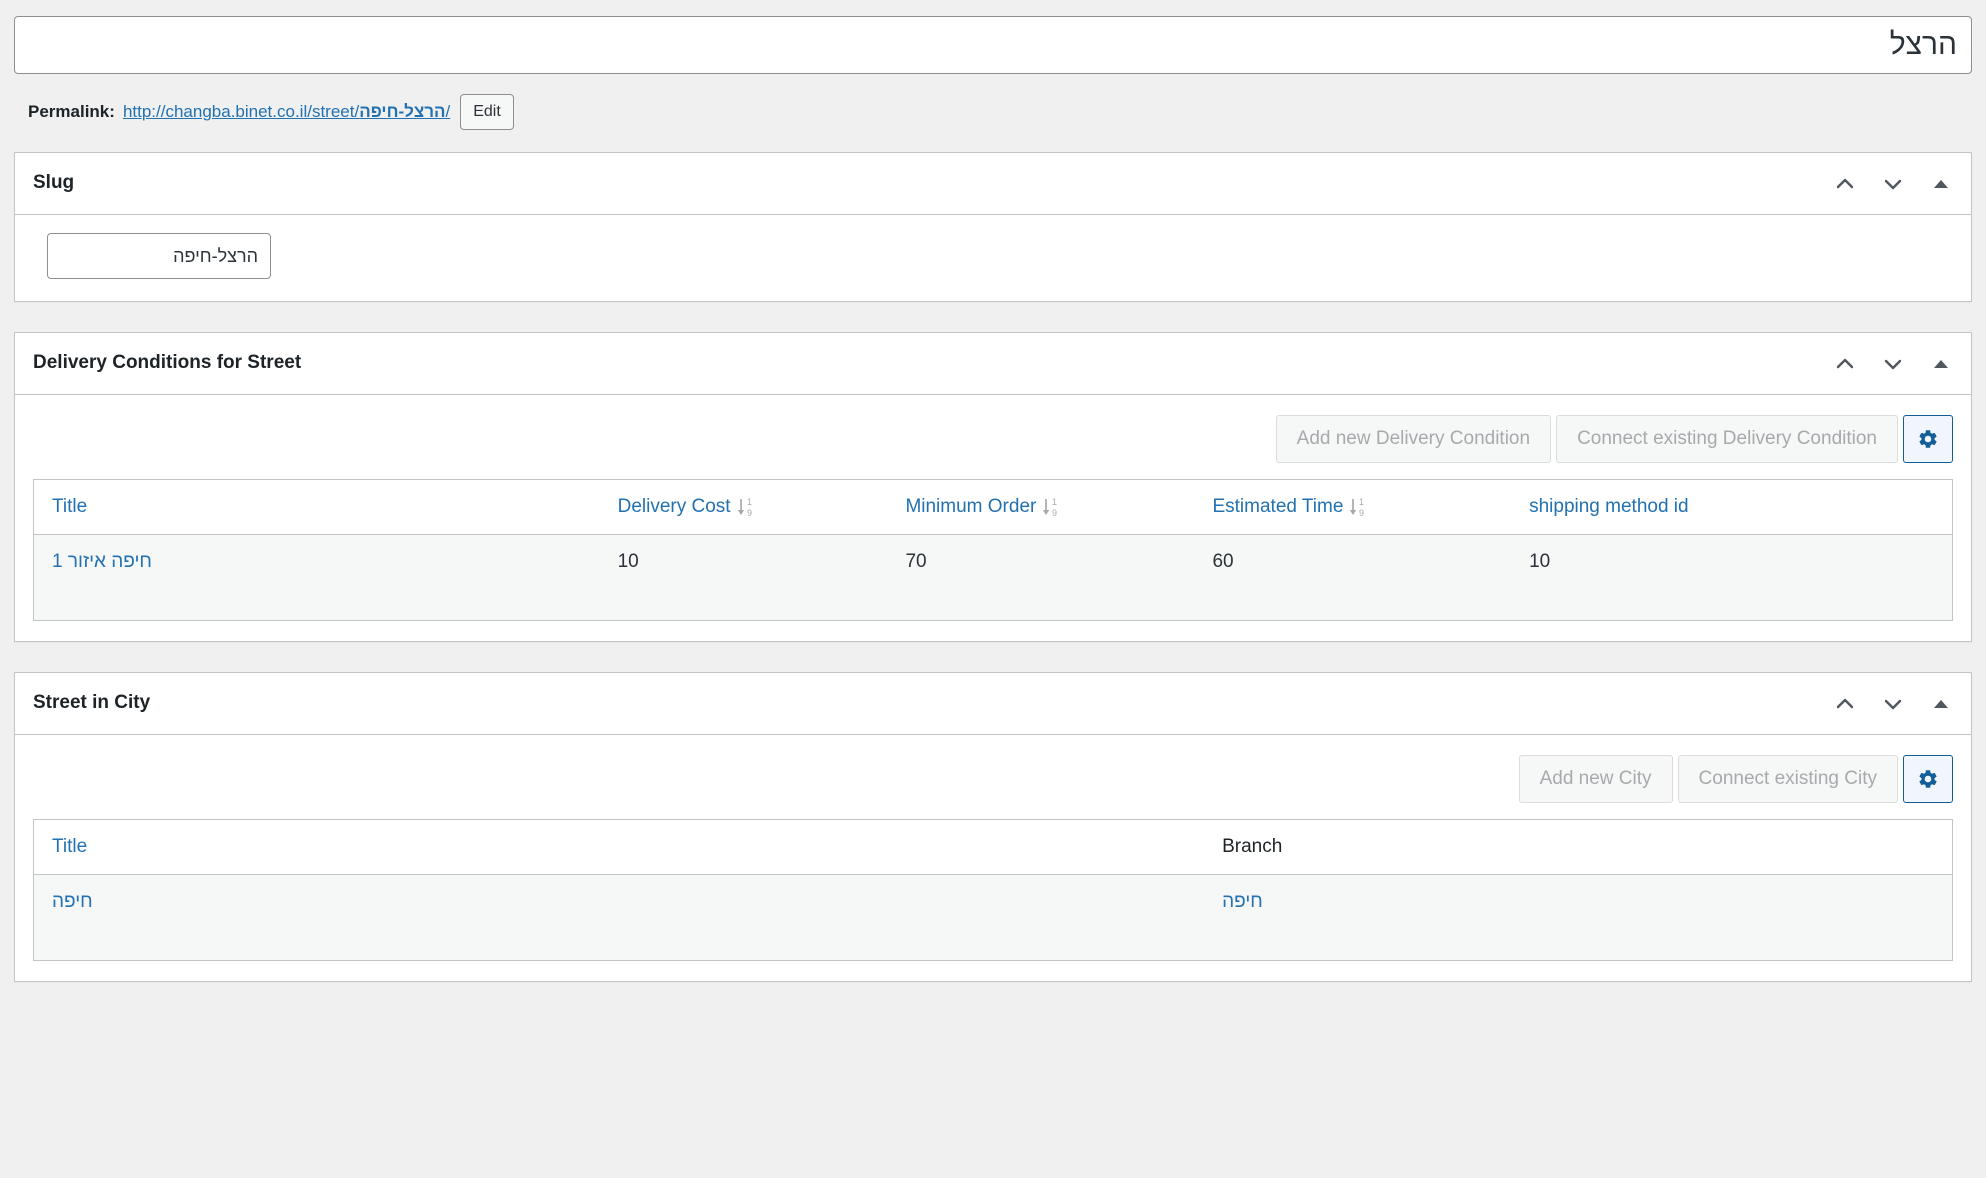 This screenshot has width=1986, height=1178. What do you see at coordinates (1609, 506) in the screenshot?
I see `column-header-shipping-method-id-label: shipping method id` at bounding box center [1609, 506].